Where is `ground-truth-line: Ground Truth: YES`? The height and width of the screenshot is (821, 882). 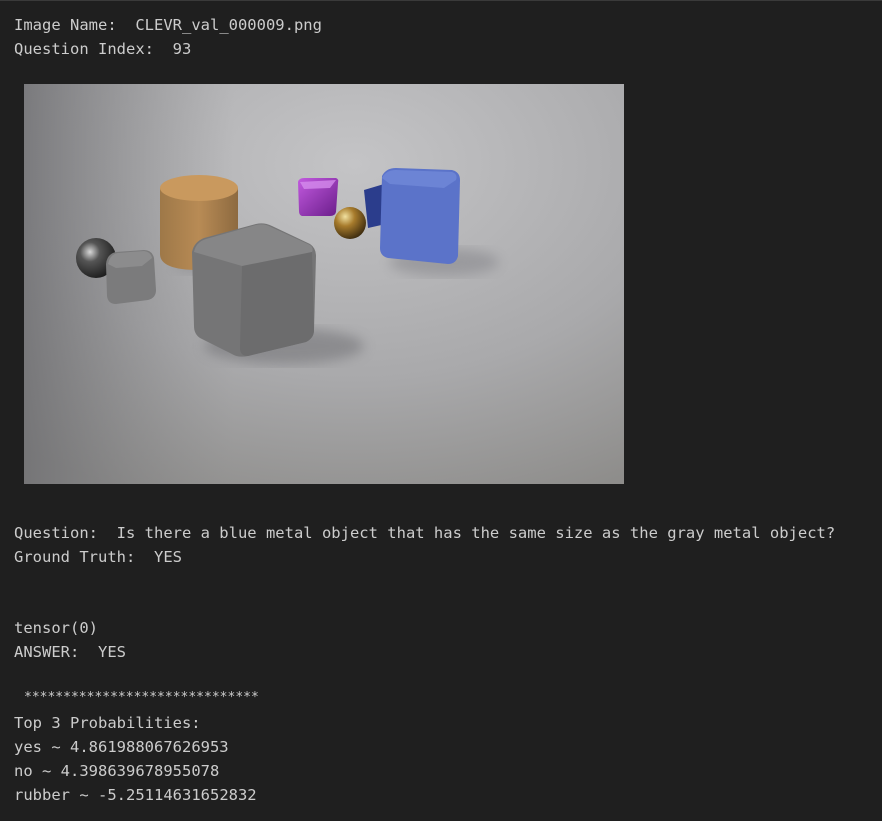 ground-truth-line: Ground Truth: YES is located at coordinates (98, 557).